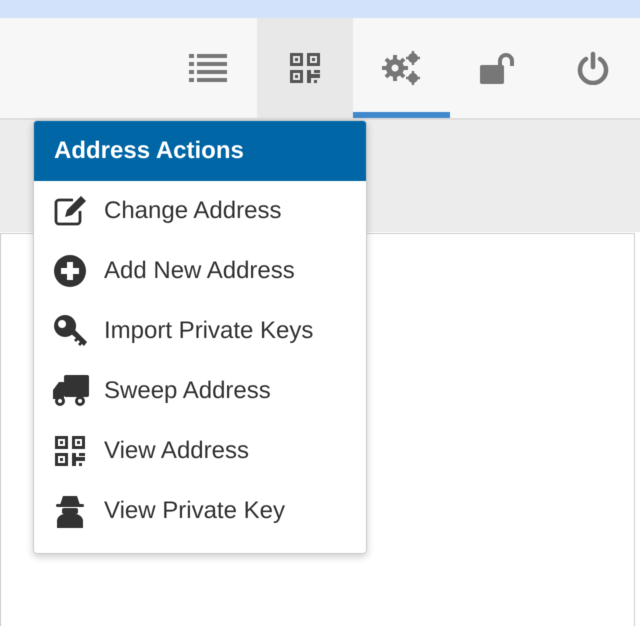  Describe the element at coordinates (208, 68) in the screenshot. I see `list-icon` at that location.